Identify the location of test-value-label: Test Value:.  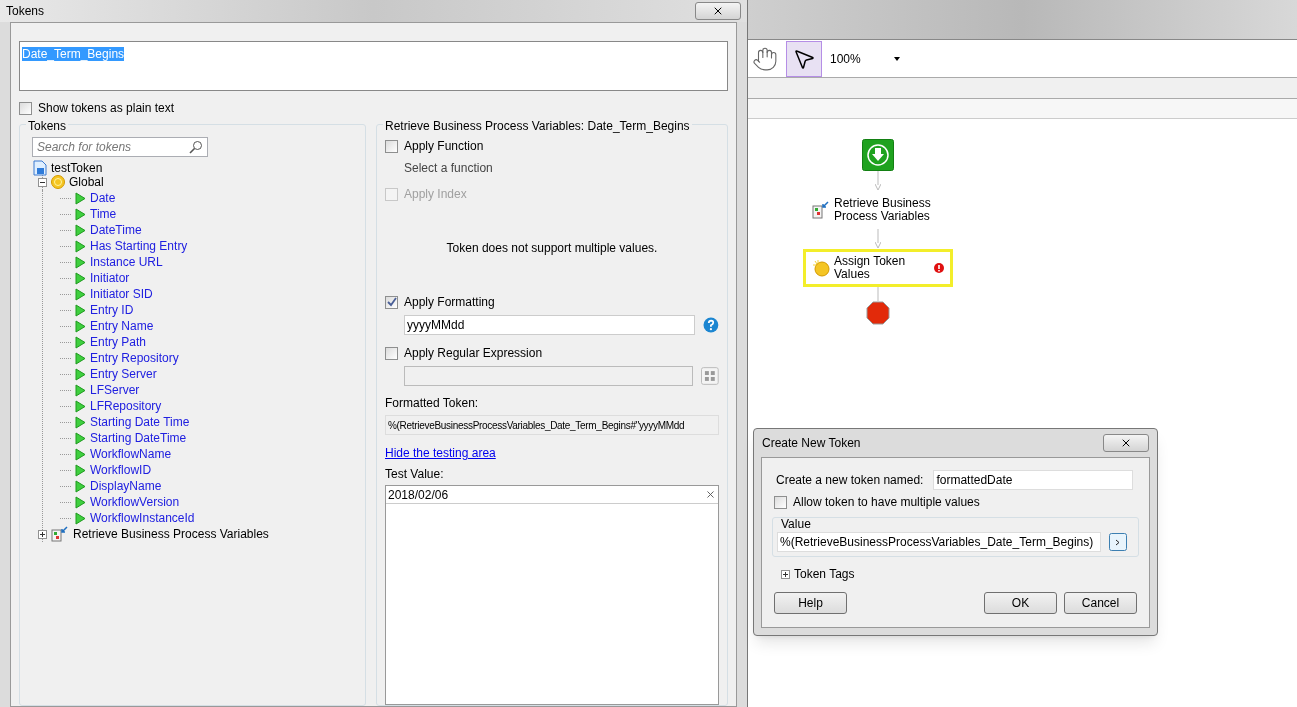
(415, 474).